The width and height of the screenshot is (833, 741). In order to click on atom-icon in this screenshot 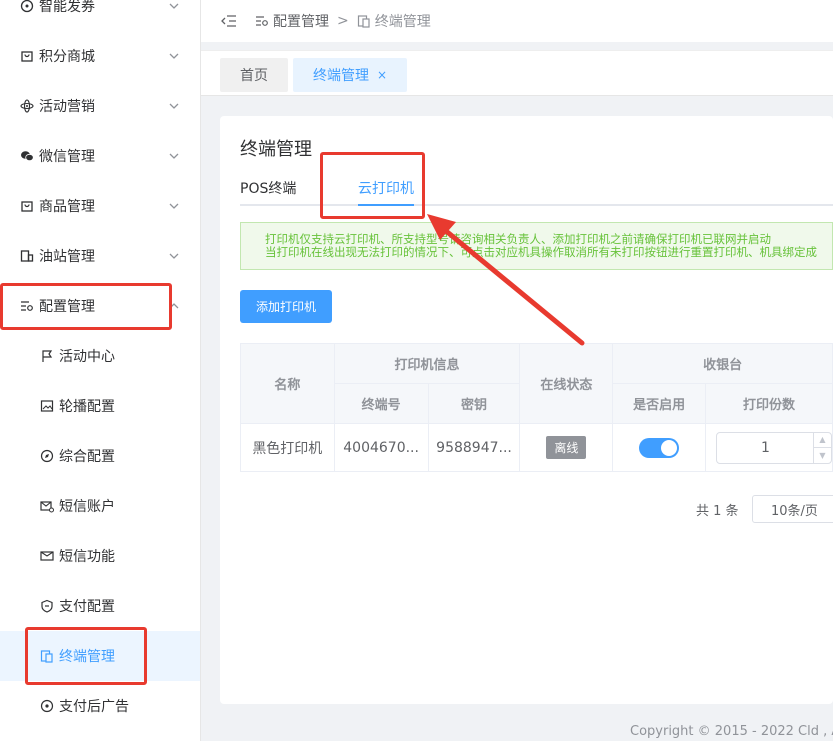, I will do `click(27, 106)`.